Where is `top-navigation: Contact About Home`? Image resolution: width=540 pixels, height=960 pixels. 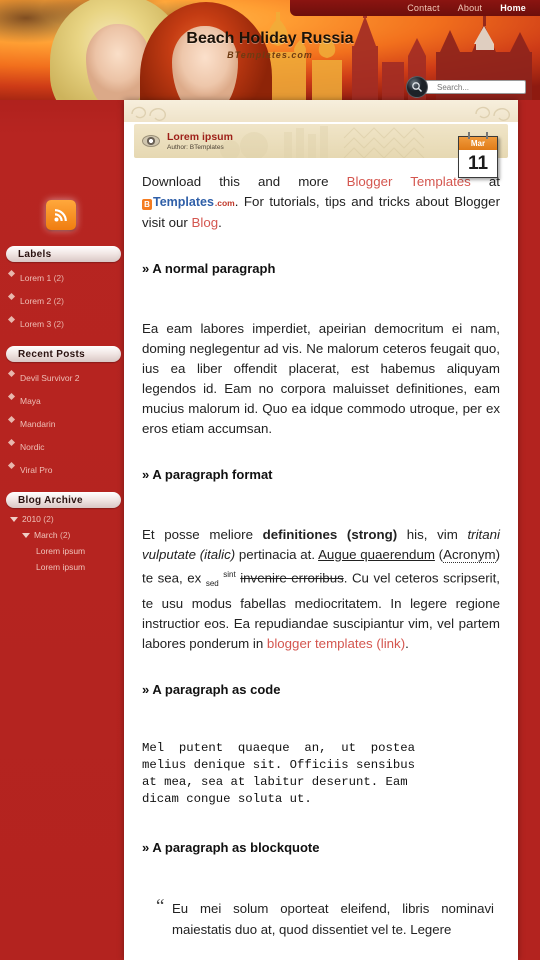
top-navigation: Contact About Home is located at coordinates (415, 8).